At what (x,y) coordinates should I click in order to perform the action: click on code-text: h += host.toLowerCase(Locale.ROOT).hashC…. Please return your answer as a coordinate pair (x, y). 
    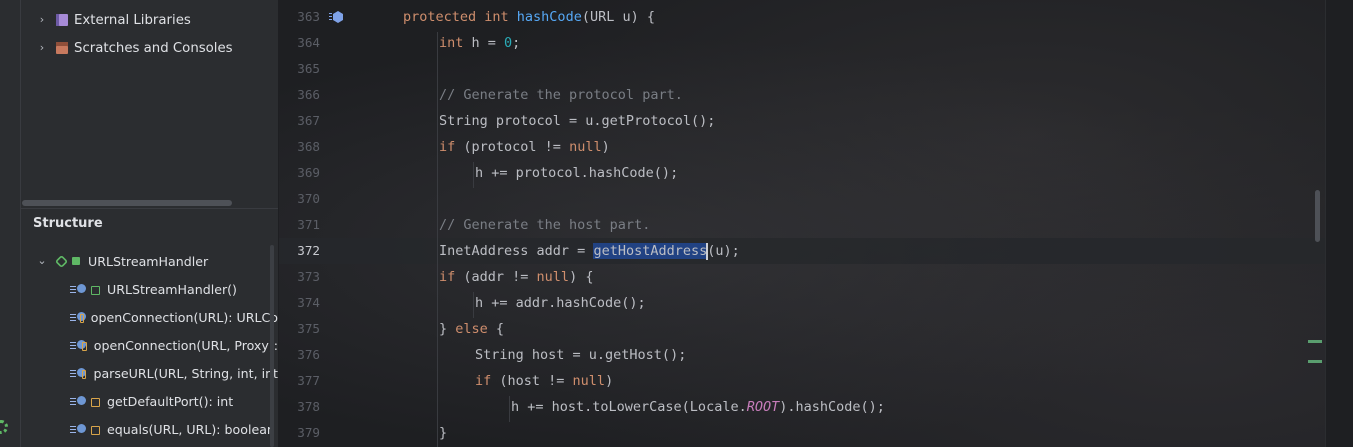
    Looking at the image, I should click on (698, 407).